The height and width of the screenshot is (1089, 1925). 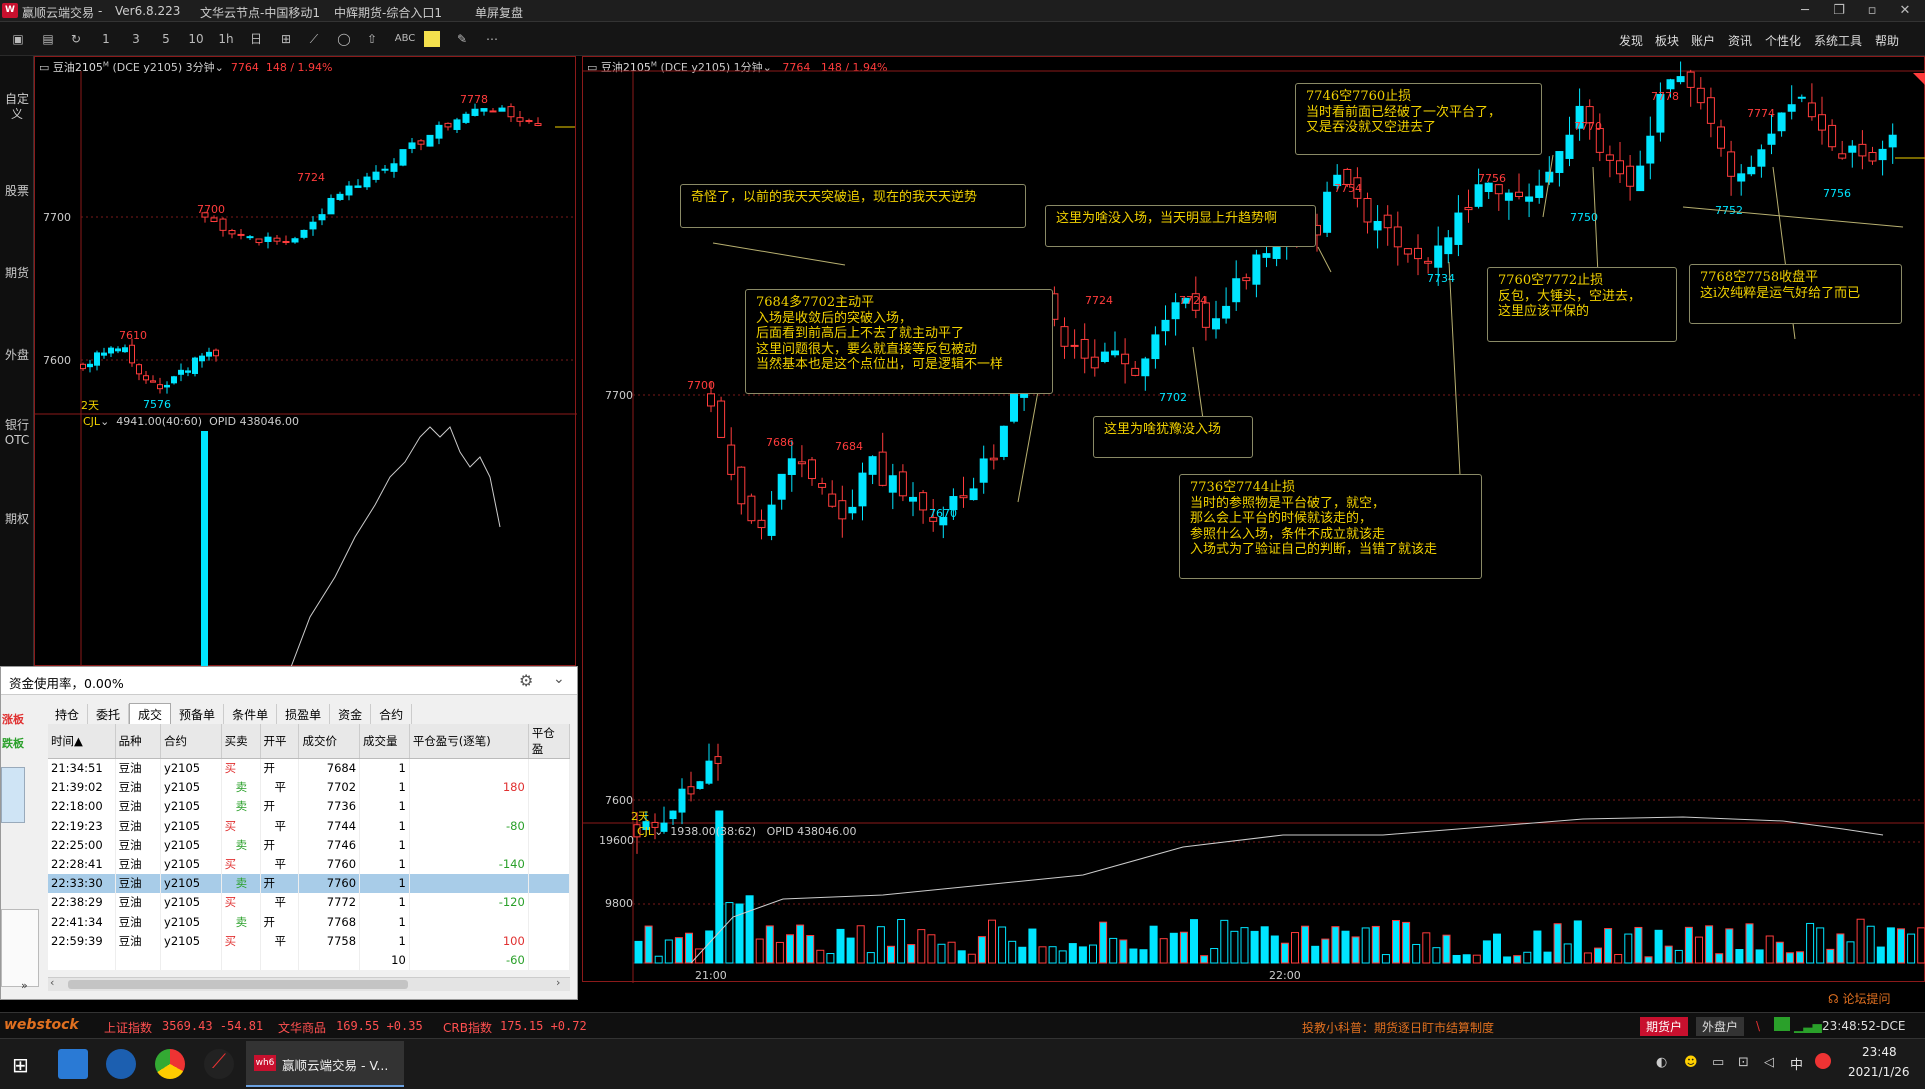 I want to click on futures-account-button: 期货户, so click(x=1664, y=1026).